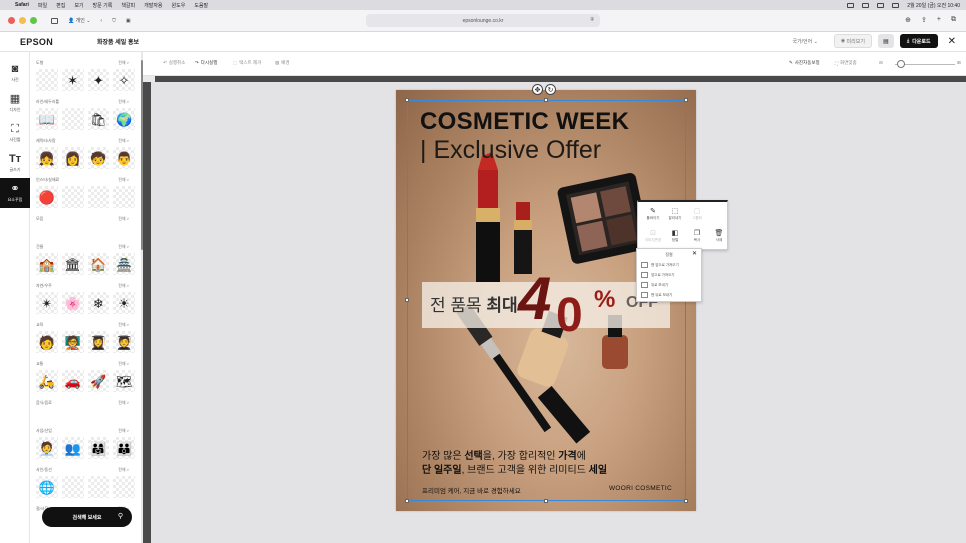 The image size is (966, 543). I want to click on discount-band: 전 품목 최대 4 0 % OFF, so click(546, 303).